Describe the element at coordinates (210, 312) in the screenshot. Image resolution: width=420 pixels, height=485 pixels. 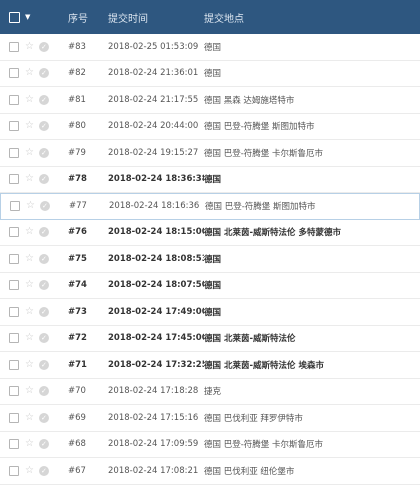
I see `table-row: ☆ ✓ #73 2018-02-24 17:49:00 德国` at that location.